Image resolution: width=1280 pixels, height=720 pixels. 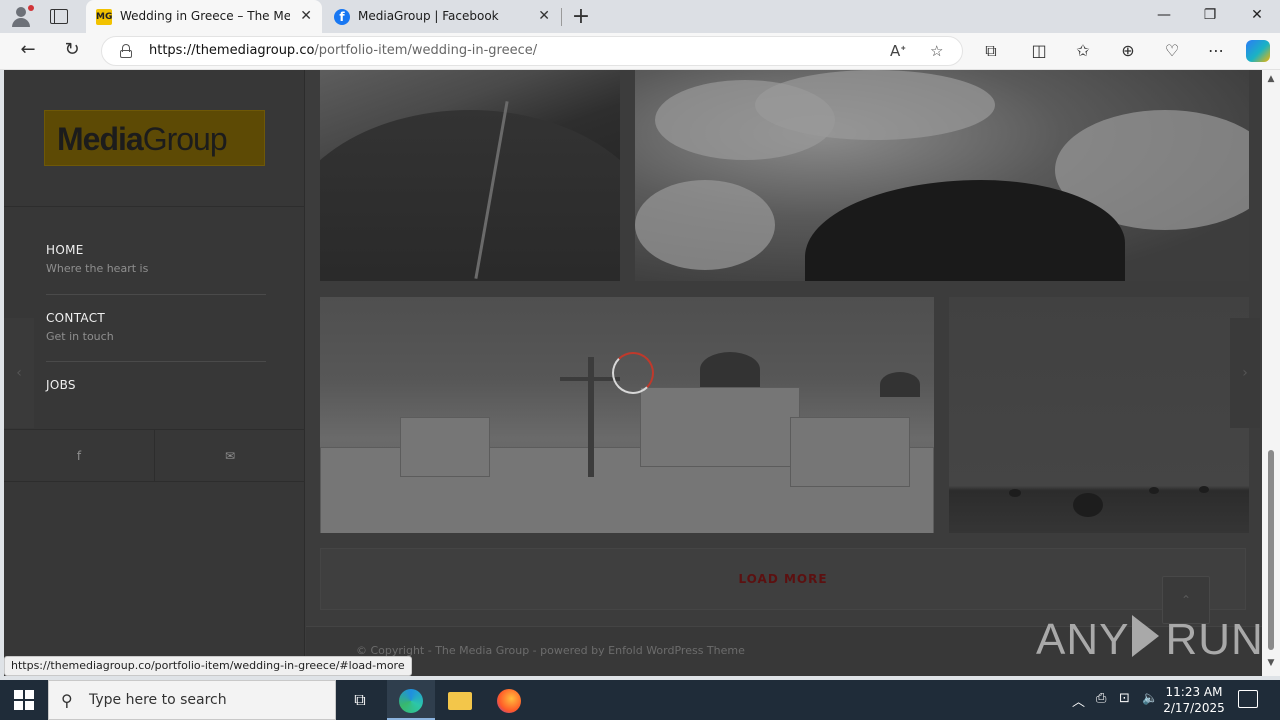 I want to click on next-arrow-icon: ›, so click(x=1245, y=373).